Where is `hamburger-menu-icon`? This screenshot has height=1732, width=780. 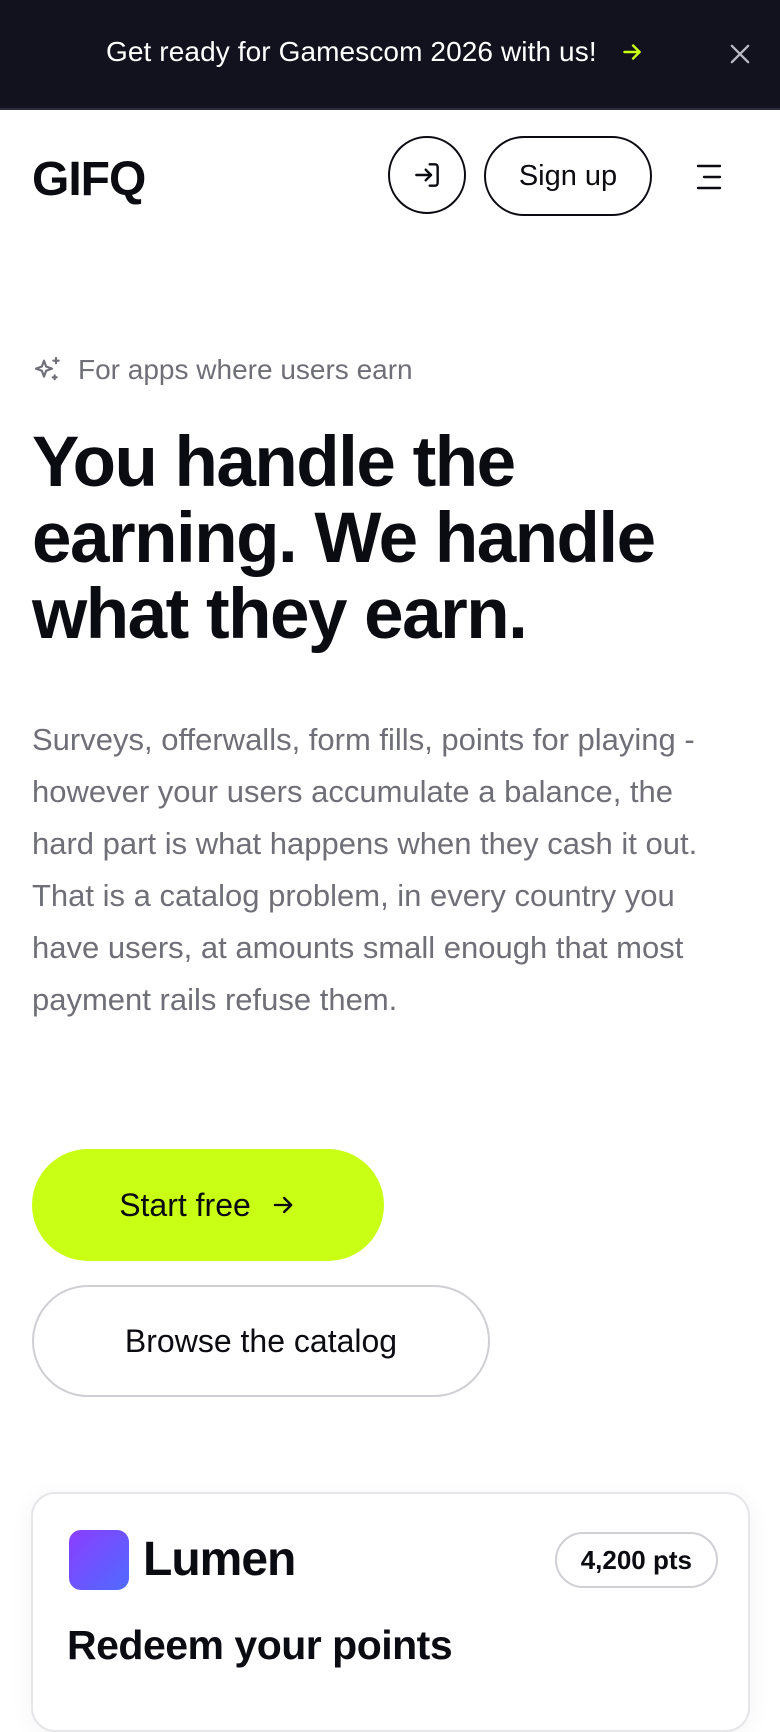
hamburger-menu-icon is located at coordinates (710, 177).